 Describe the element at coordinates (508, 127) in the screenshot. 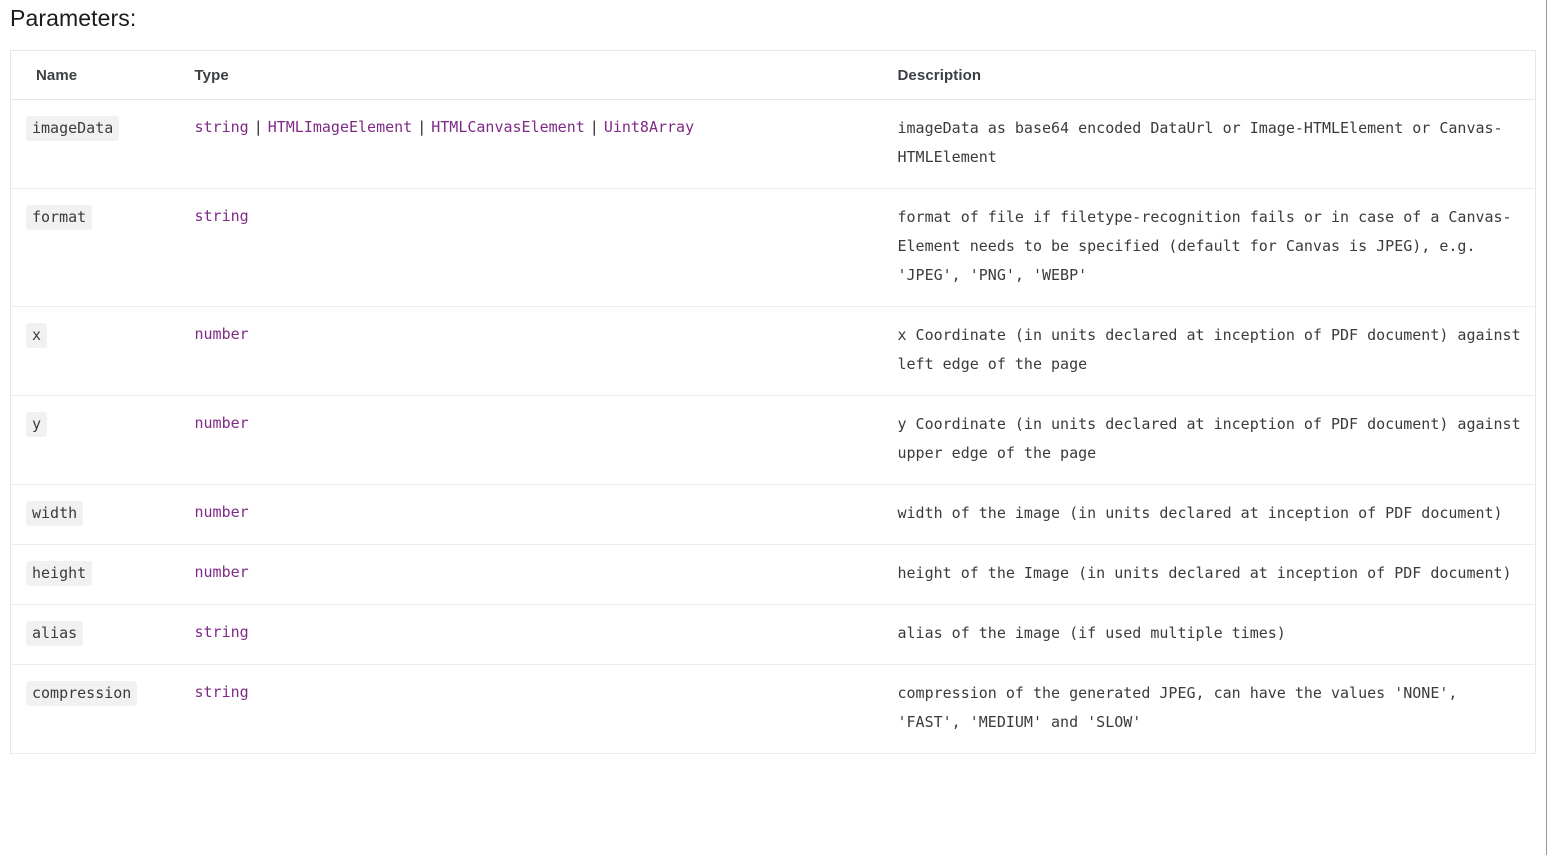

I see `type-token: HTMLCanvasElement` at that location.